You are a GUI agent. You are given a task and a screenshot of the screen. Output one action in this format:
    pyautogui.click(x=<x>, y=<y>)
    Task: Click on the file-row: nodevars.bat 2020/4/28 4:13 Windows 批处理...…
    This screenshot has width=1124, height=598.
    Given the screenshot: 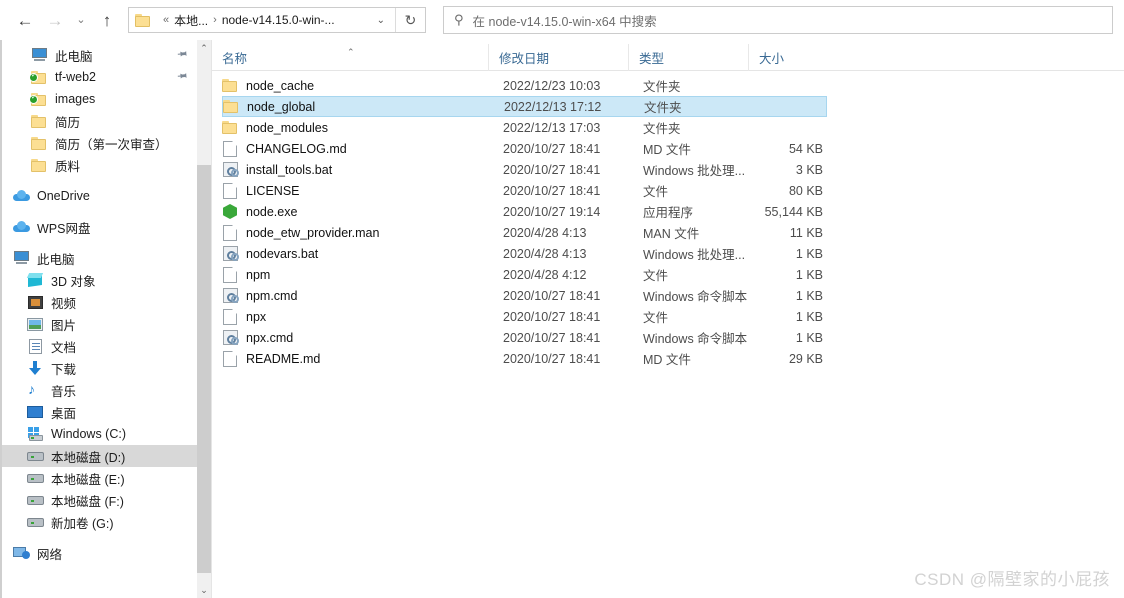 What is the action you would take?
    pyautogui.click(x=524, y=253)
    